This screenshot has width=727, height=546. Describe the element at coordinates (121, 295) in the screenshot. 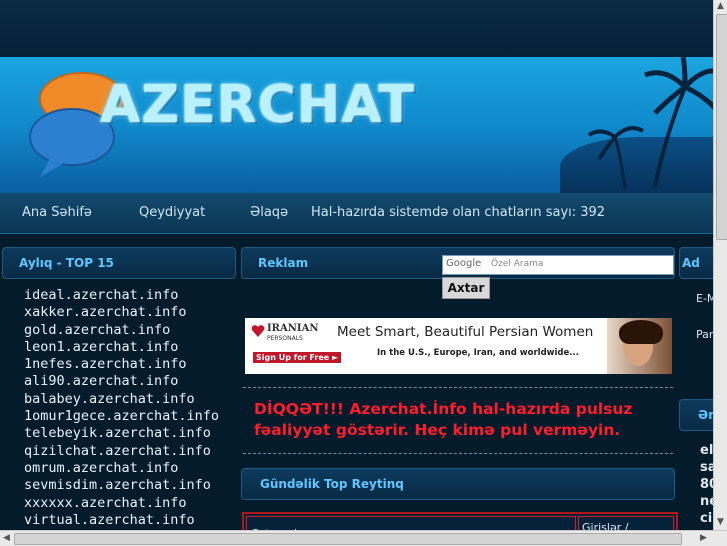

I see `top15-item: ideal.azerchat.info` at that location.